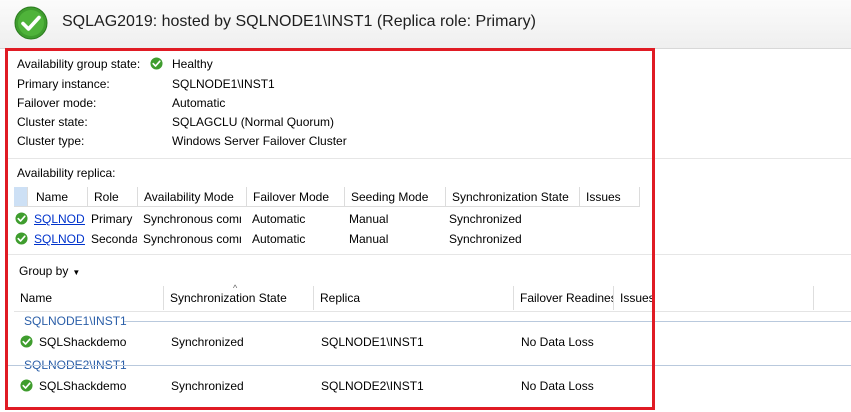 This screenshot has height=412, width=851. Describe the element at coordinates (57, 103) in the screenshot. I see `failover-mode-label: Failover mode:` at that location.